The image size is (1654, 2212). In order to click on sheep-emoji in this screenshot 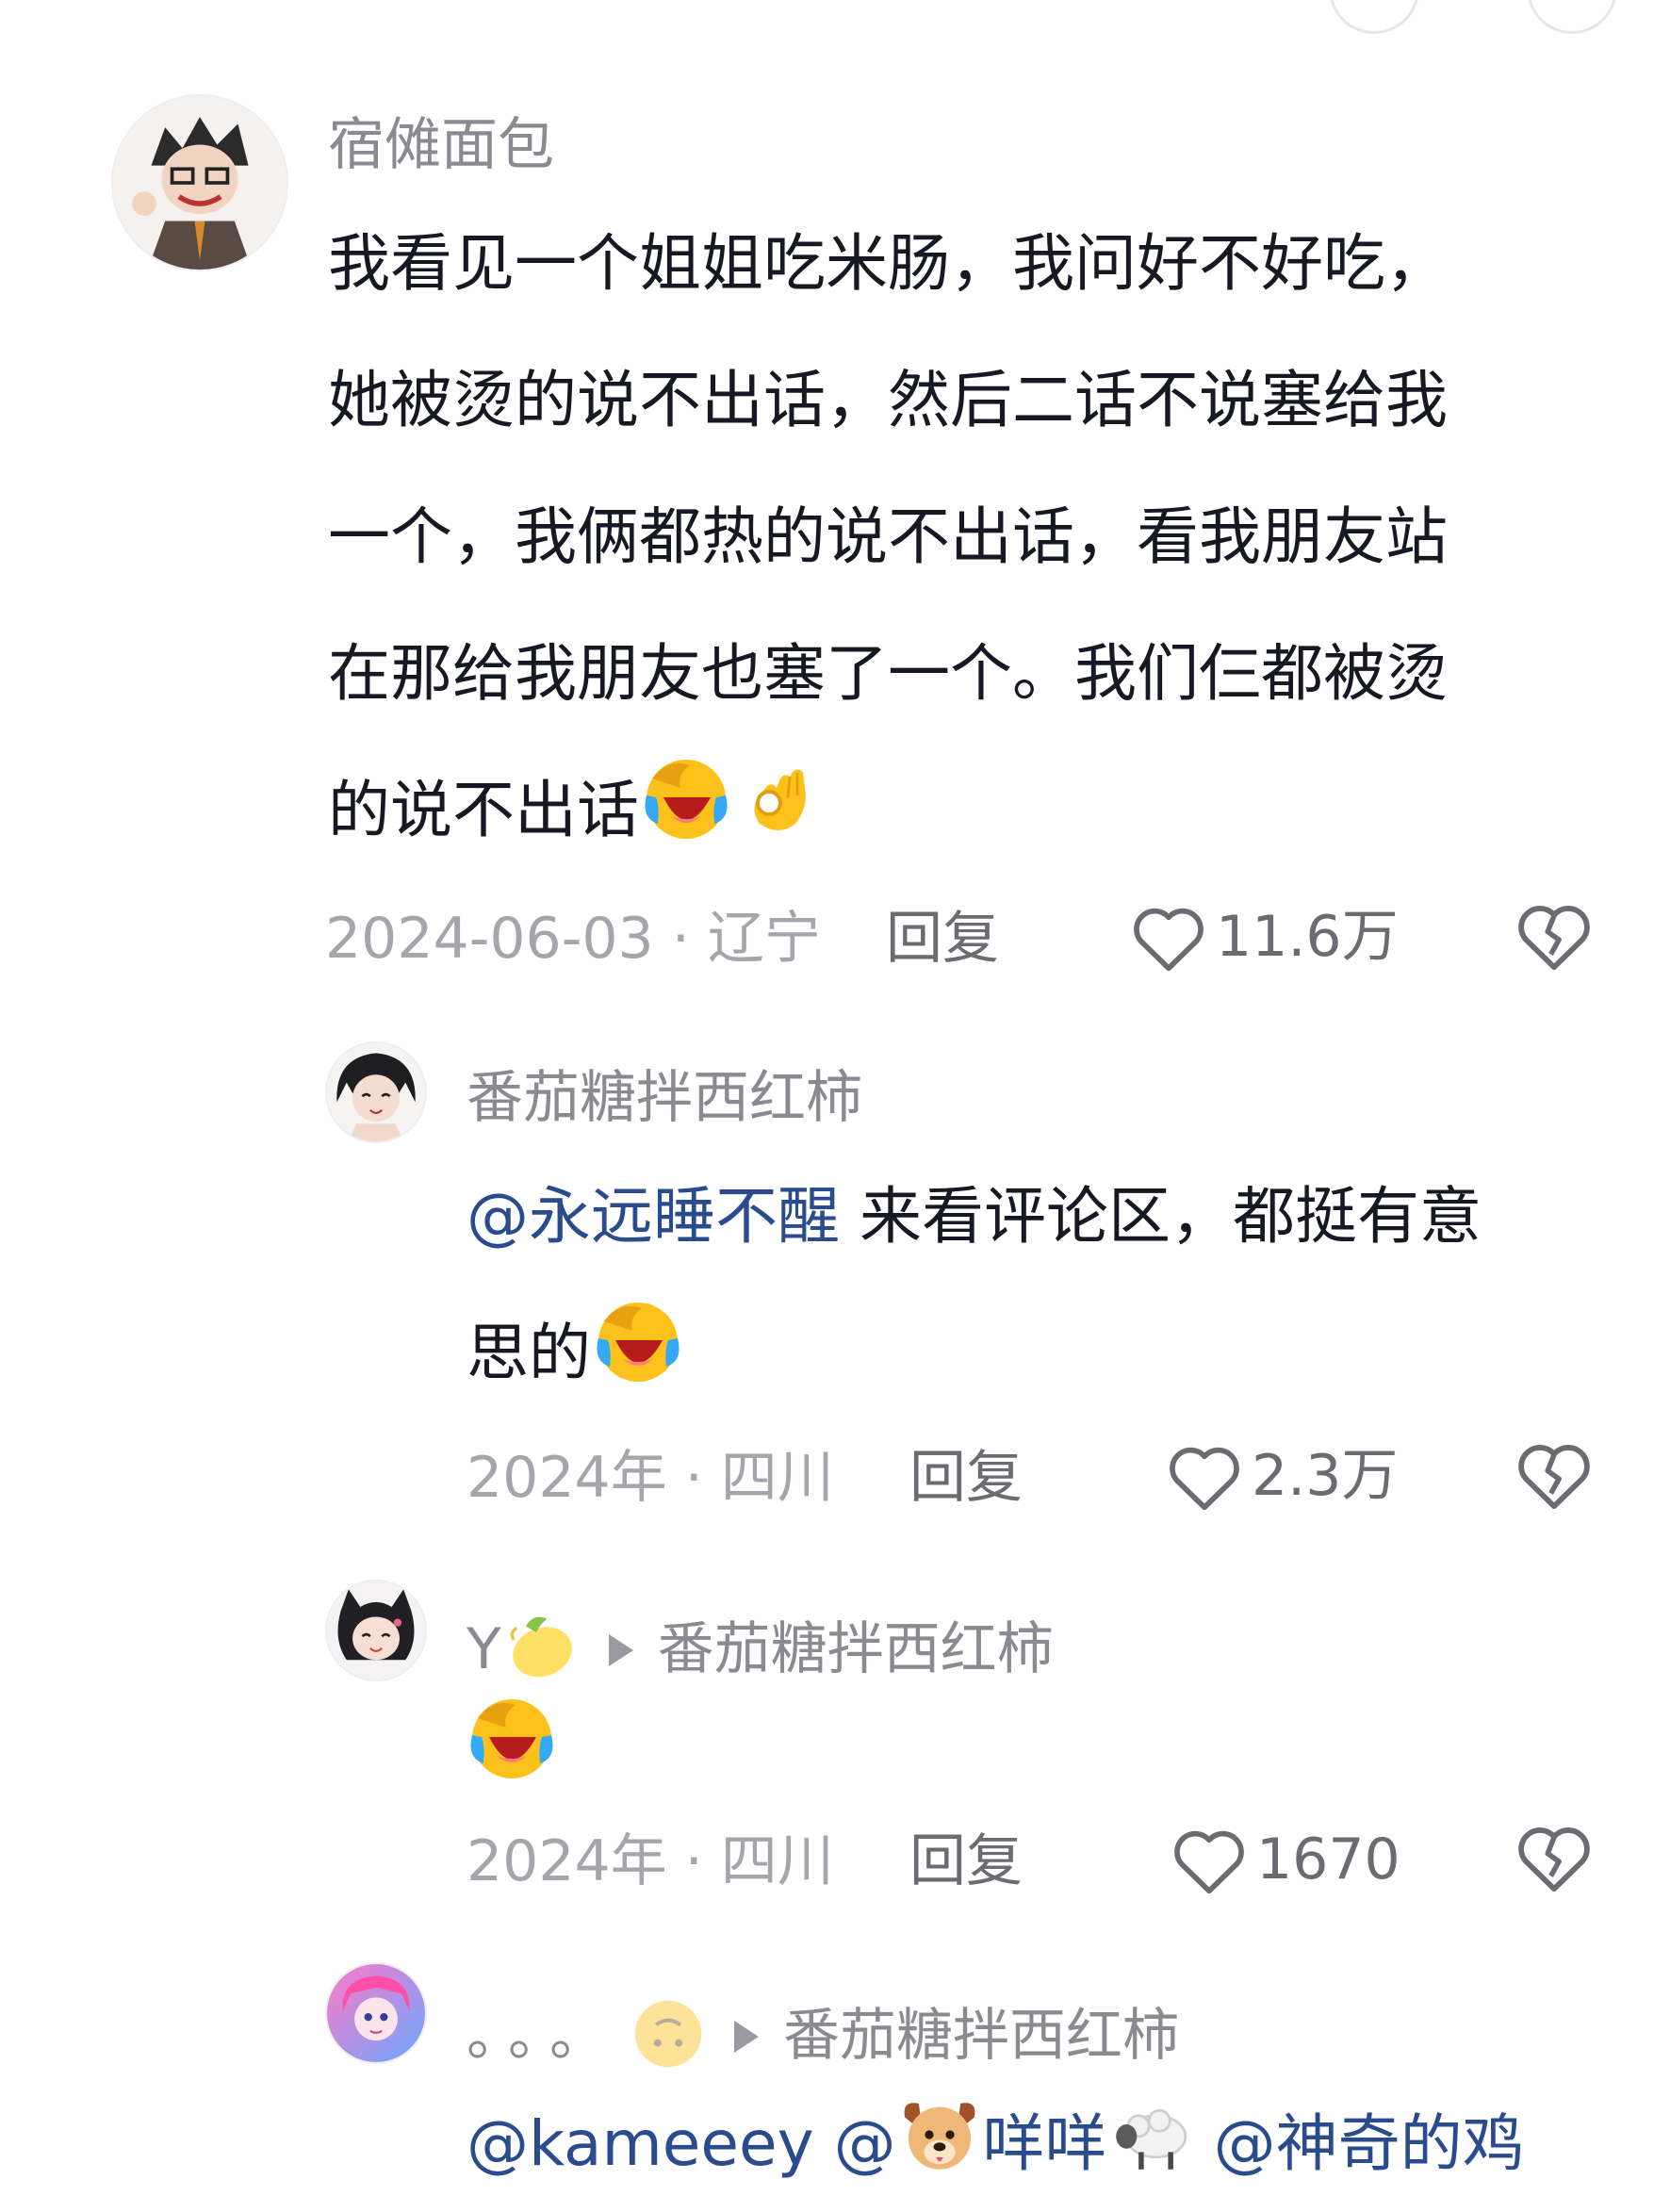, I will do `click(1150, 2134)`.